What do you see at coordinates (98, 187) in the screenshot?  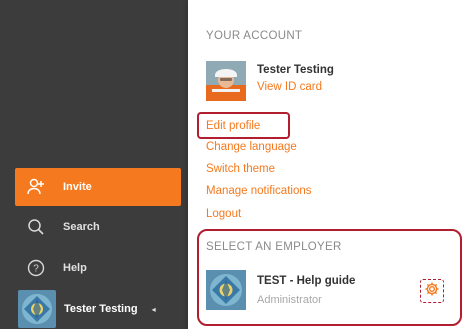 I see `invite-button: Invite` at bounding box center [98, 187].